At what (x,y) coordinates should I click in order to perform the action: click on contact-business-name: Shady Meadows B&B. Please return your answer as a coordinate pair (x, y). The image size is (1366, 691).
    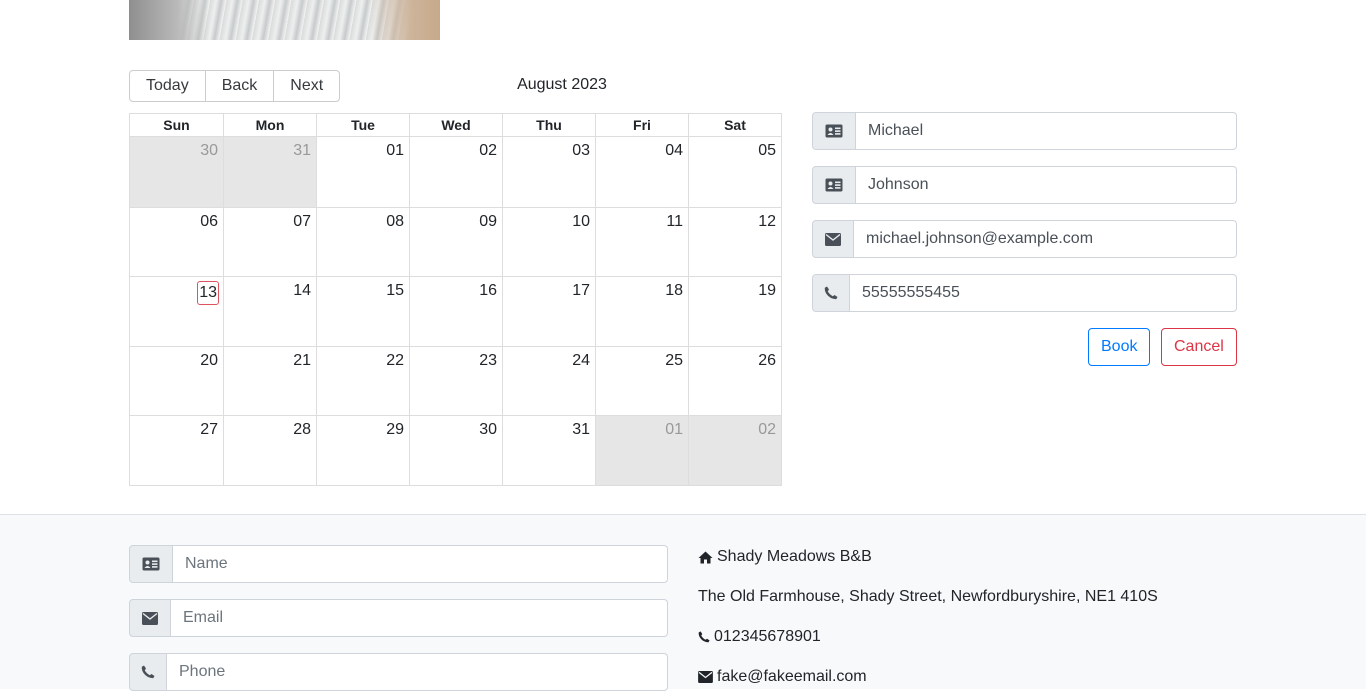
    Looking at the image, I should click on (785, 557).